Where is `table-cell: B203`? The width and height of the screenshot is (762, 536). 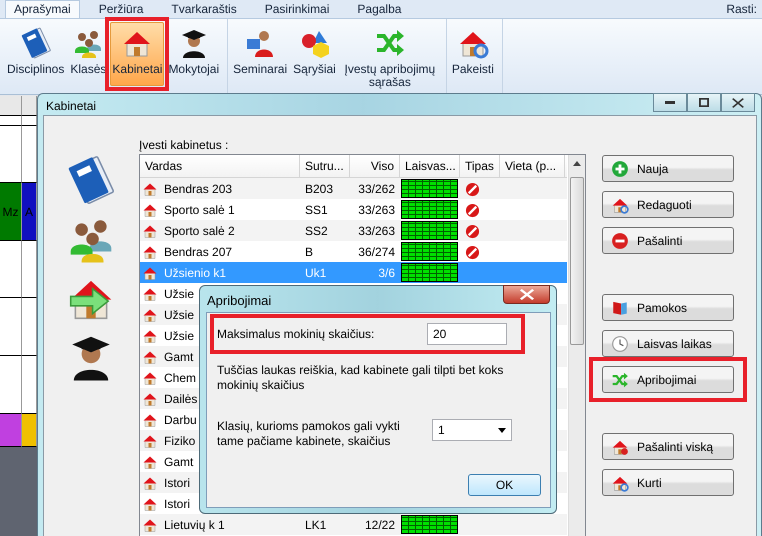 table-cell: B203 is located at coordinates (319, 189).